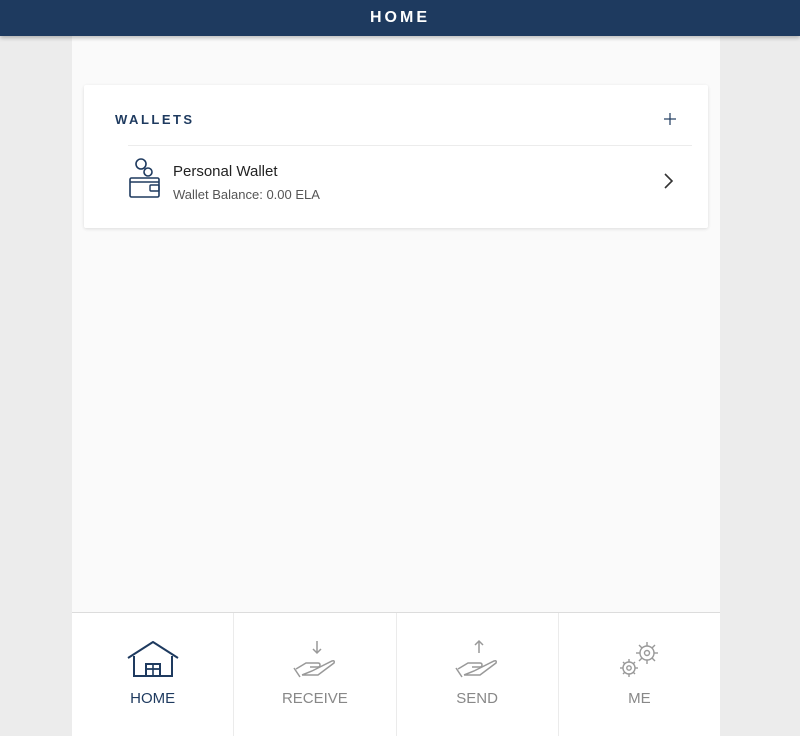 The height and width of the screenshot is (736, 800). Describe the element at coordinates (225, 171) in the screenshot. I see `wallet-name: Personal Wallet` at that location.